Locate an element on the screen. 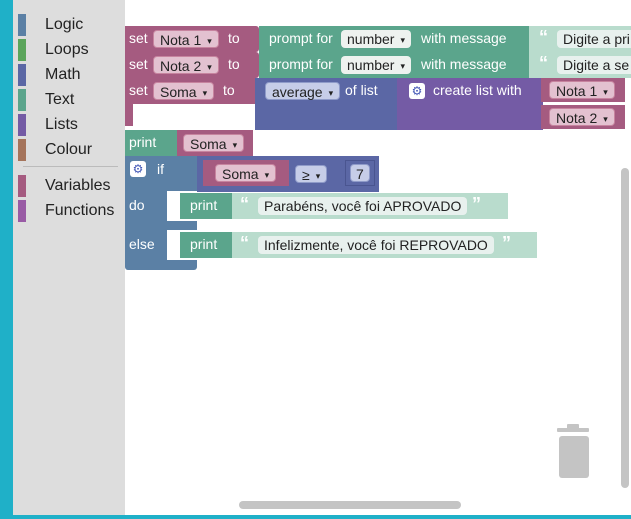 The height and width of the screenshot is (519, 631). category-label: Functions is located at coordinates (80, 210).